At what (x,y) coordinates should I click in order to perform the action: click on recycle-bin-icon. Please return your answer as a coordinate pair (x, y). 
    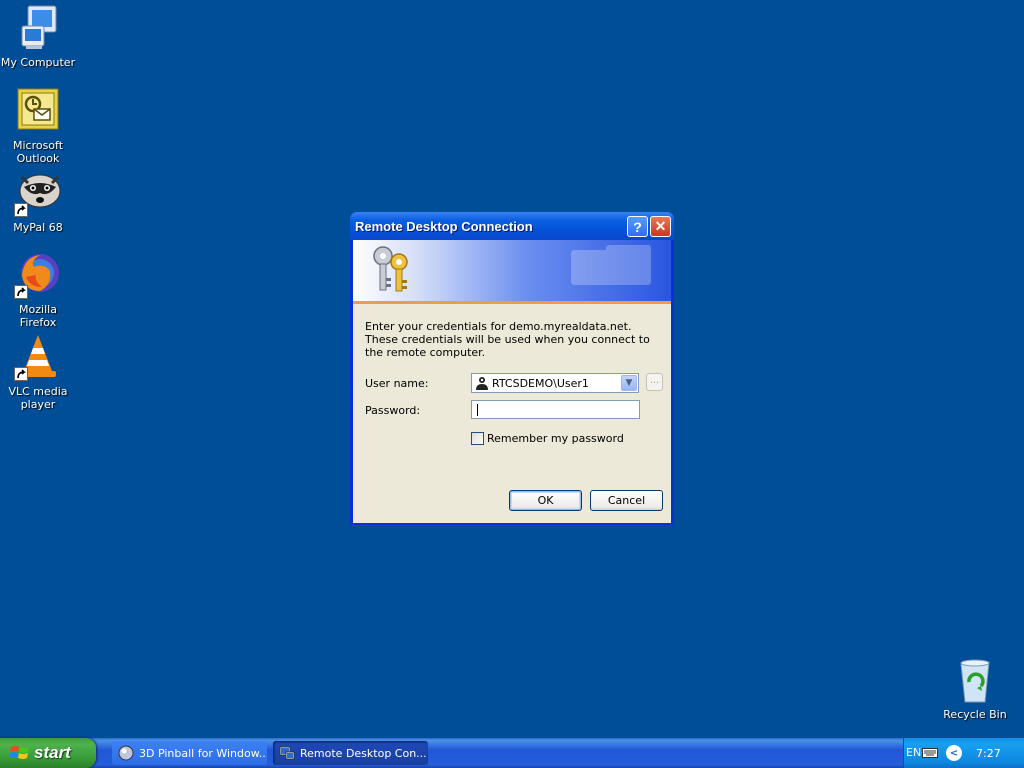
    Looking at the image, I should click on (975, 680).